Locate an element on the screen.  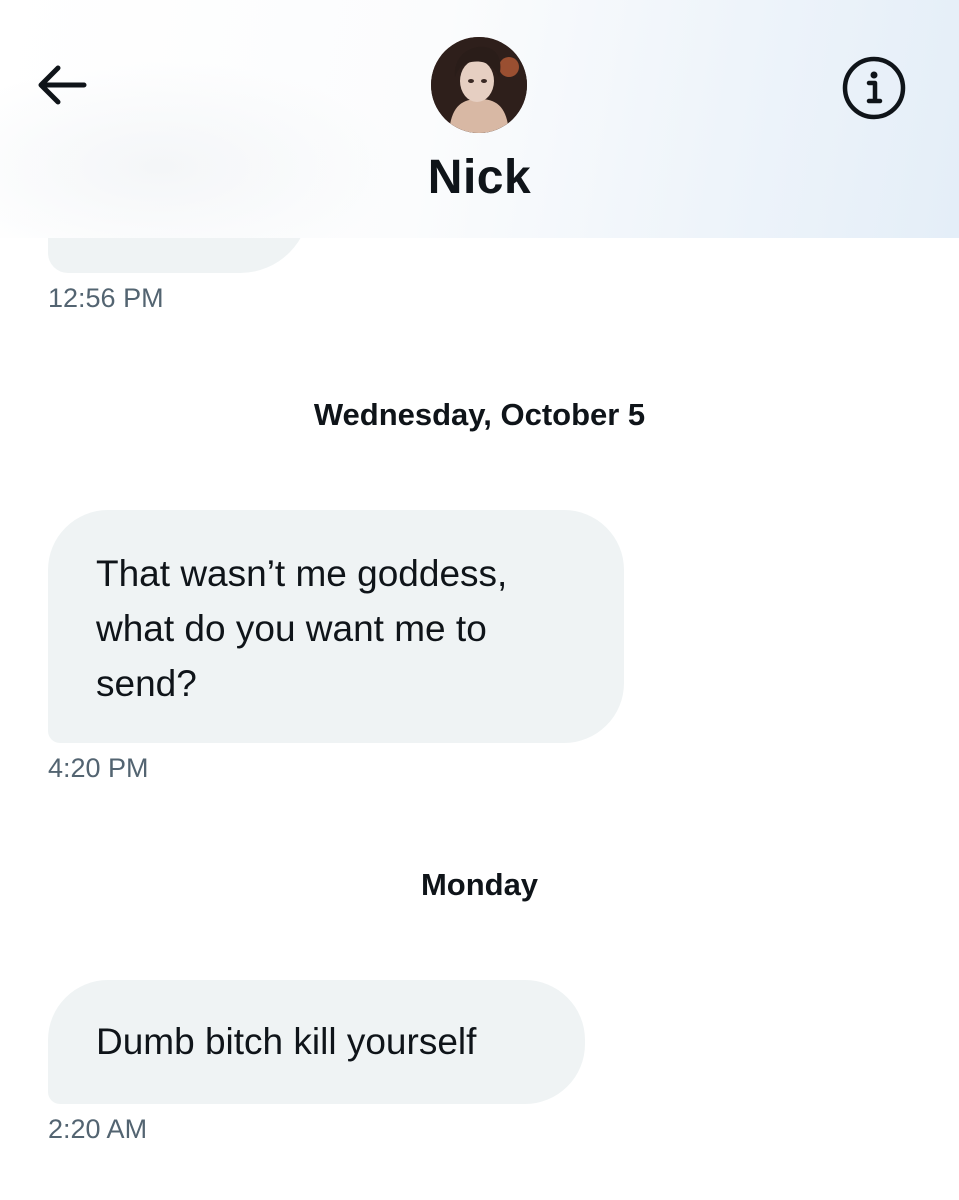
day-separator: Monday is located at coordinates (479, 884).